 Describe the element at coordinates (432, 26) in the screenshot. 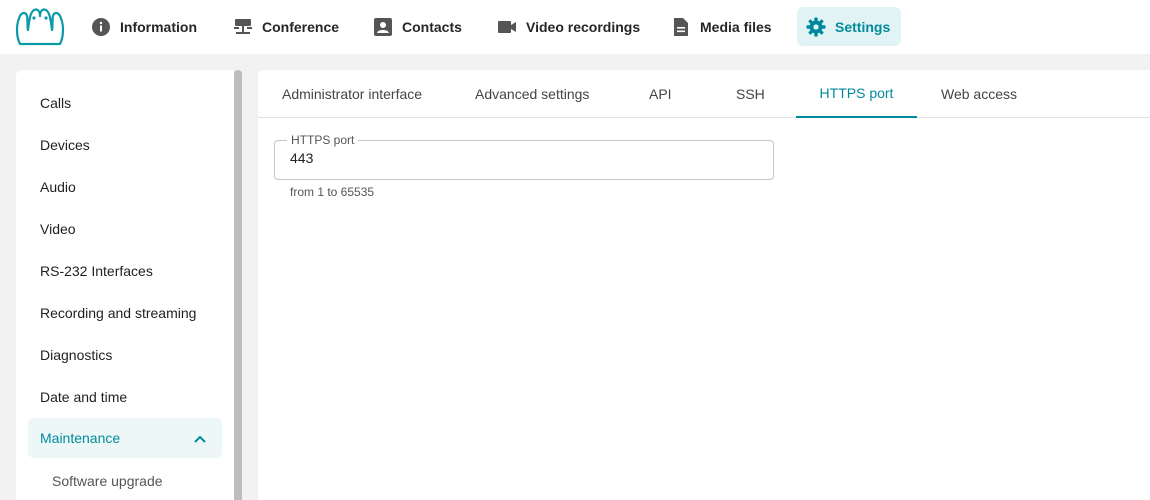

I see `nav-contacts-label: Contacts` at that location.